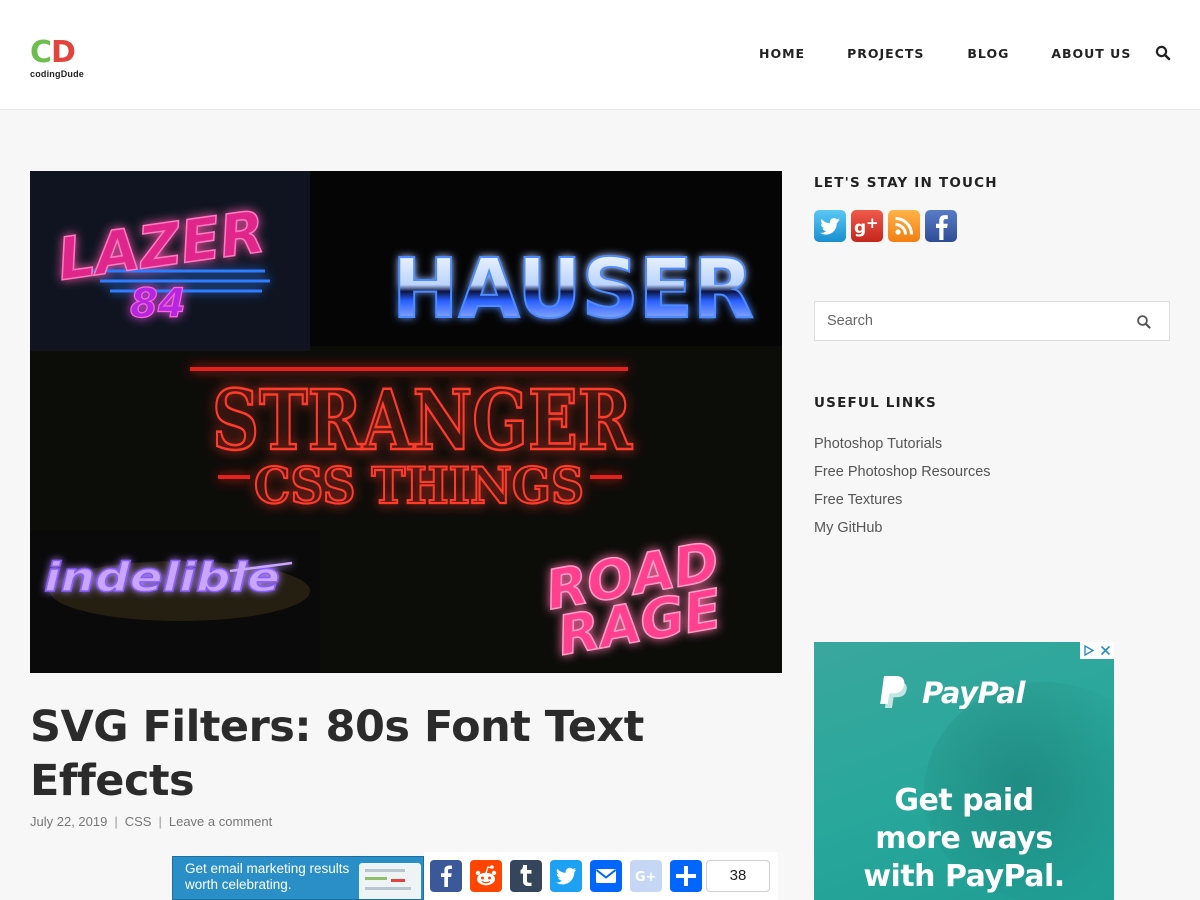 The height and width of the screenshot is (900, 1200). Describe the element at coordinates (848, 528) in the screenshot. I see `link-my-github: My GitHub` at that location.